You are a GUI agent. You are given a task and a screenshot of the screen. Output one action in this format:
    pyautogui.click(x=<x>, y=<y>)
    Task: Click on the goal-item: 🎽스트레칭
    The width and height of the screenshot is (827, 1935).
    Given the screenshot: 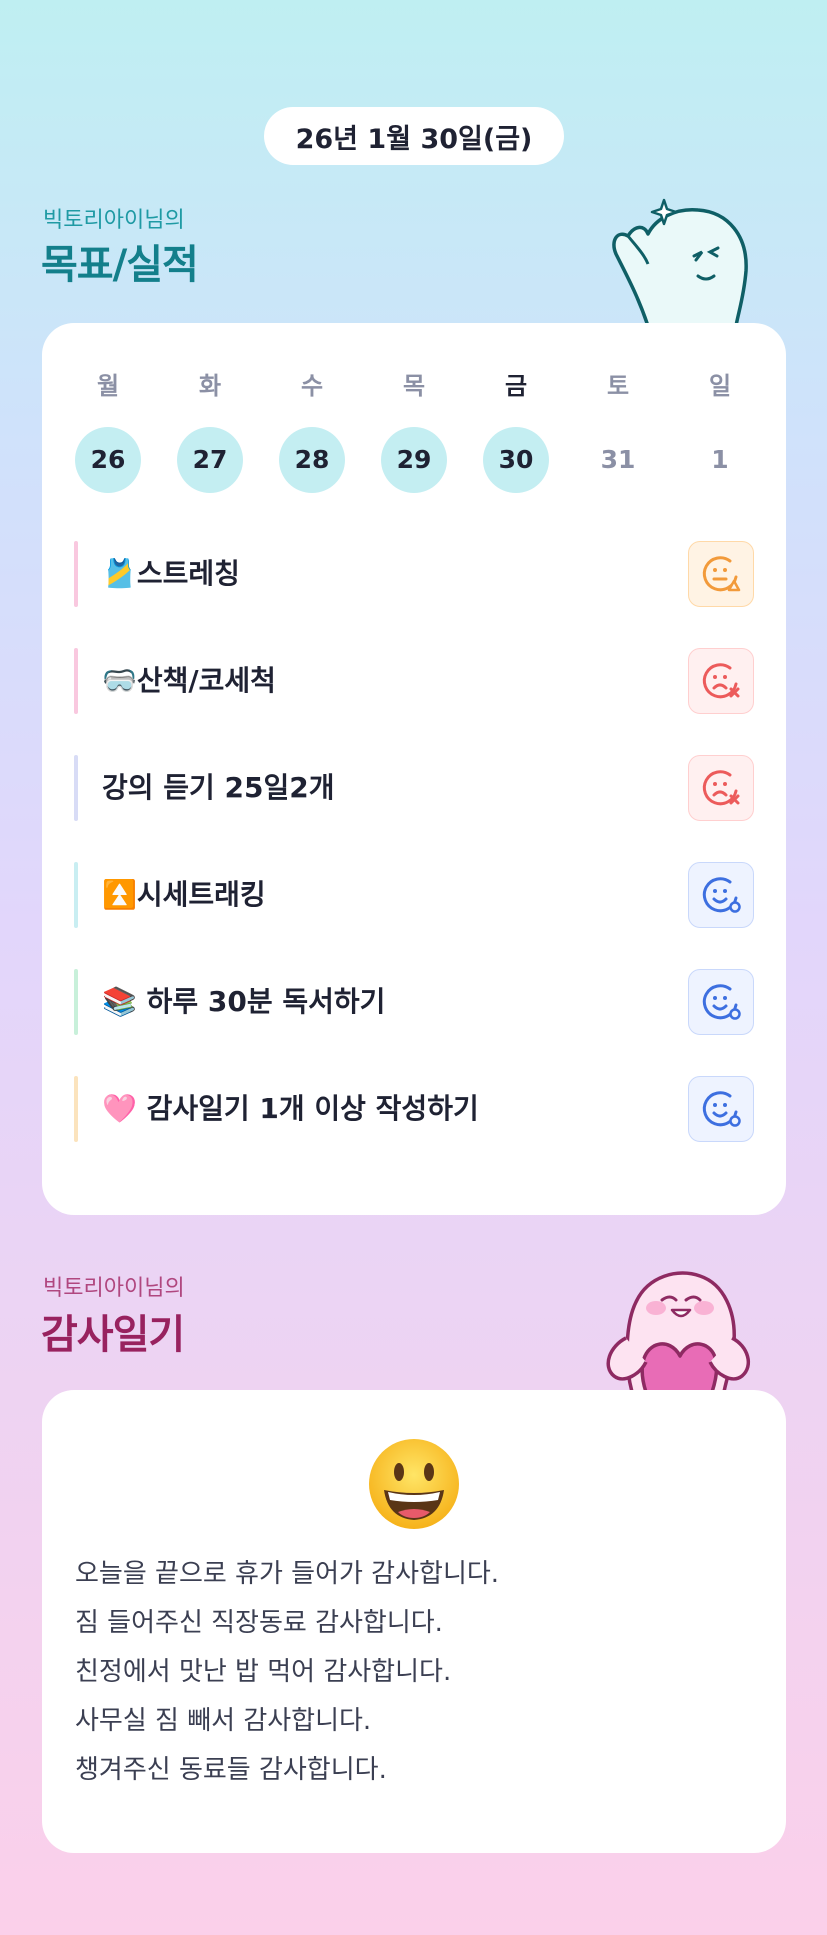 What is the action you would take?
    pyautogui.click(x=414, y=574)
    